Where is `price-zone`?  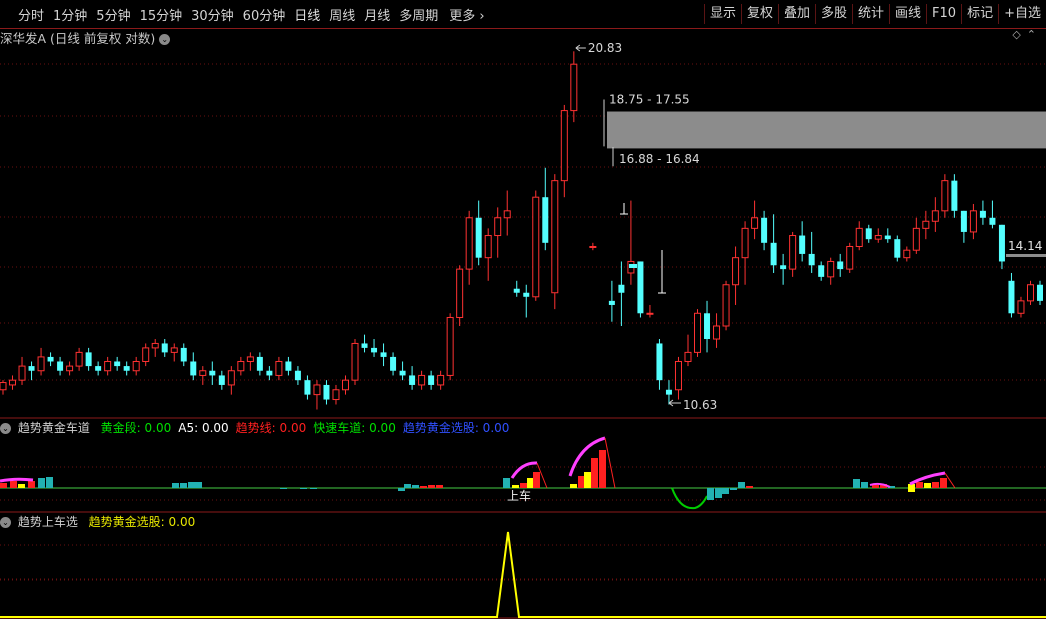
price-zone is located at coordinates (826, 130).